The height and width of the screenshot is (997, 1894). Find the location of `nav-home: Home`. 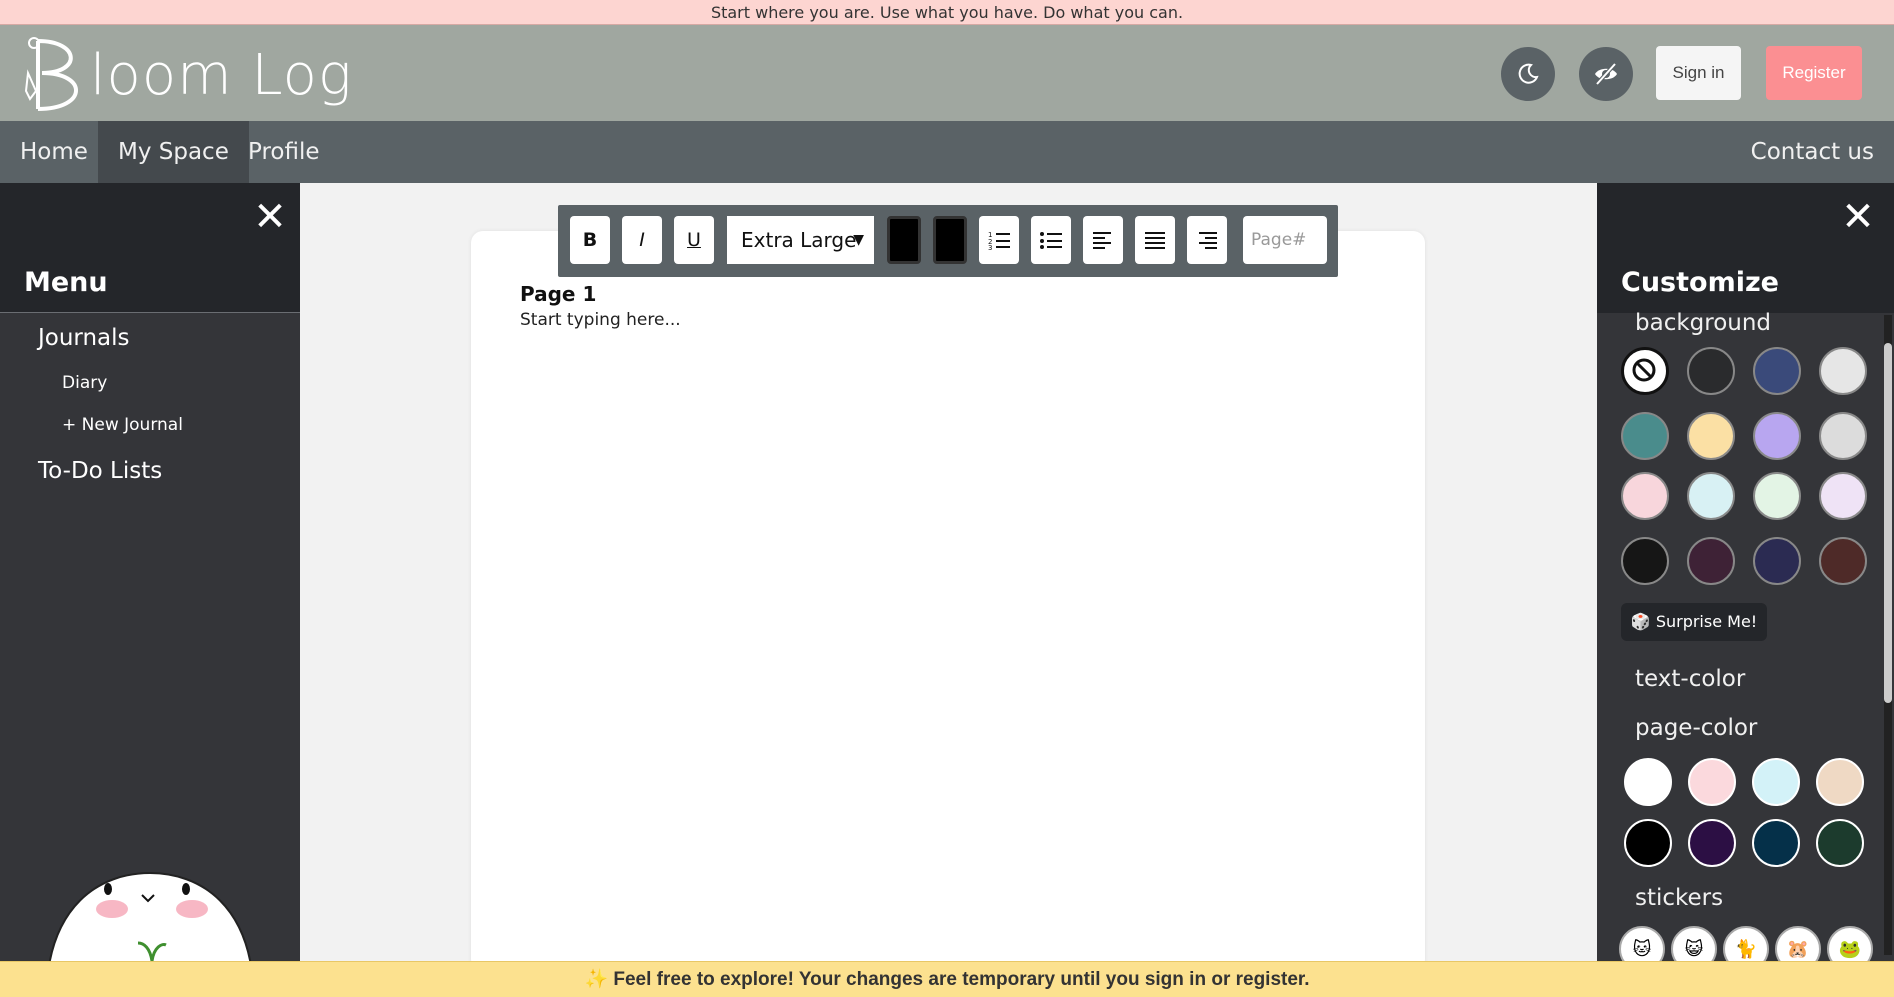

nav-home: Home is located at coordinates (54, 152).